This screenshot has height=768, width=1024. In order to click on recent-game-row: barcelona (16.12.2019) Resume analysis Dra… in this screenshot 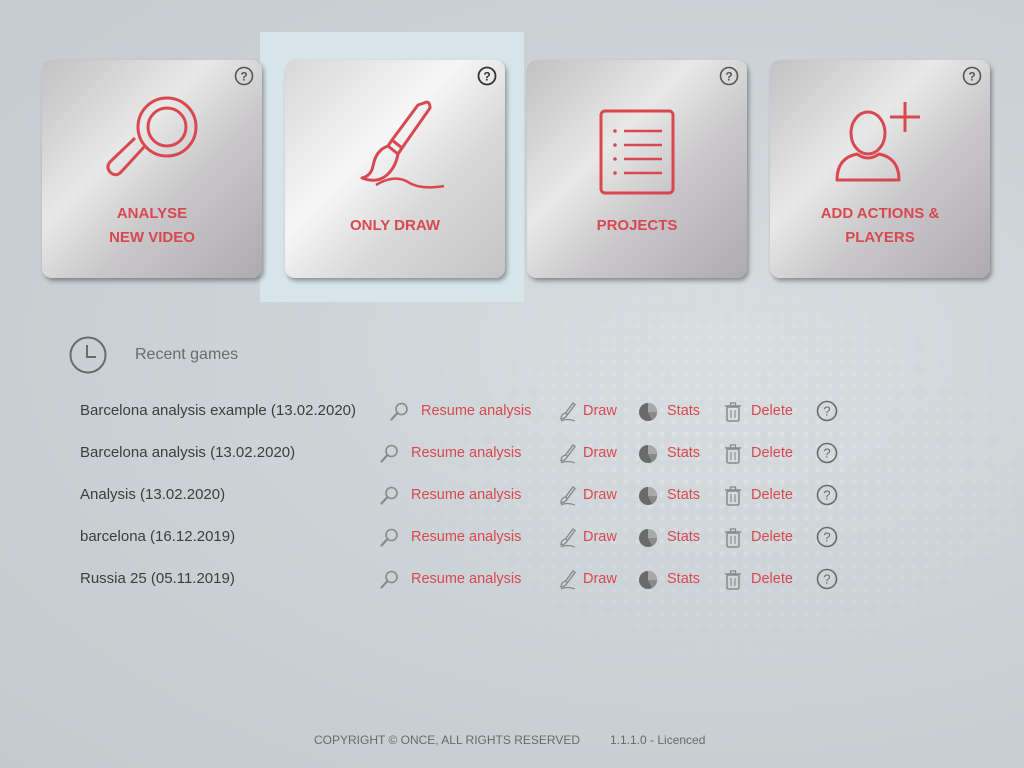, I will do `click(512, 537)`.